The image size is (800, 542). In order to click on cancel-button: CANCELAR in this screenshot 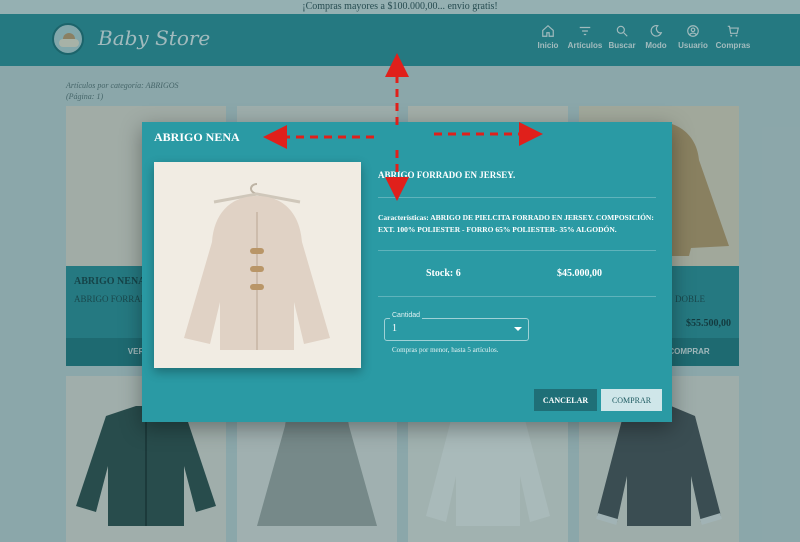, I will do `click(565, 400)`.